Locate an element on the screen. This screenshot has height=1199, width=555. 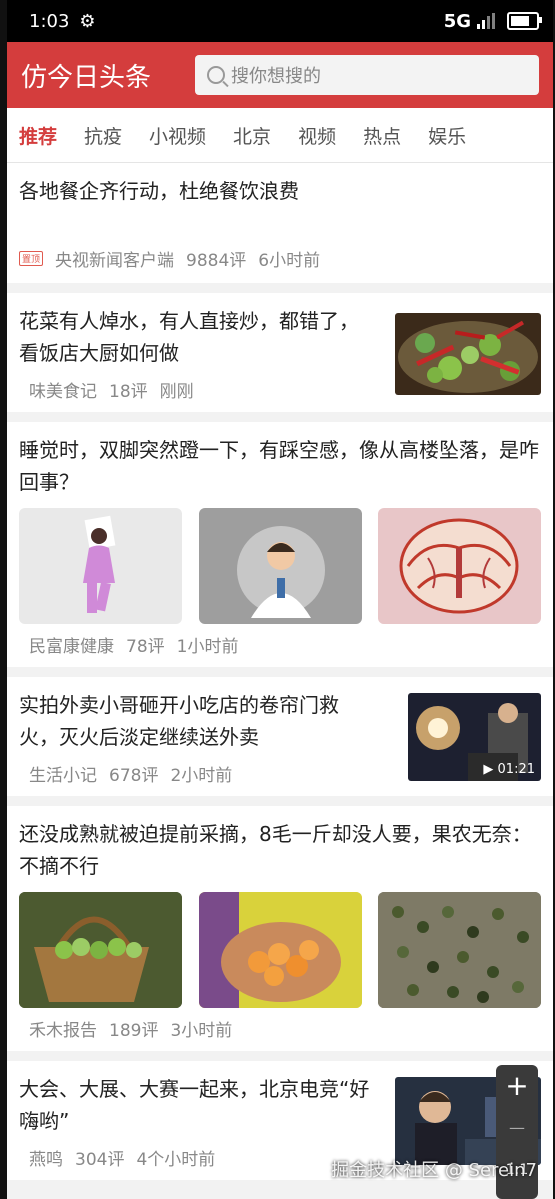
app-header: 仿今日头条 搜你想搜的 is located at coordinates (280, 75).